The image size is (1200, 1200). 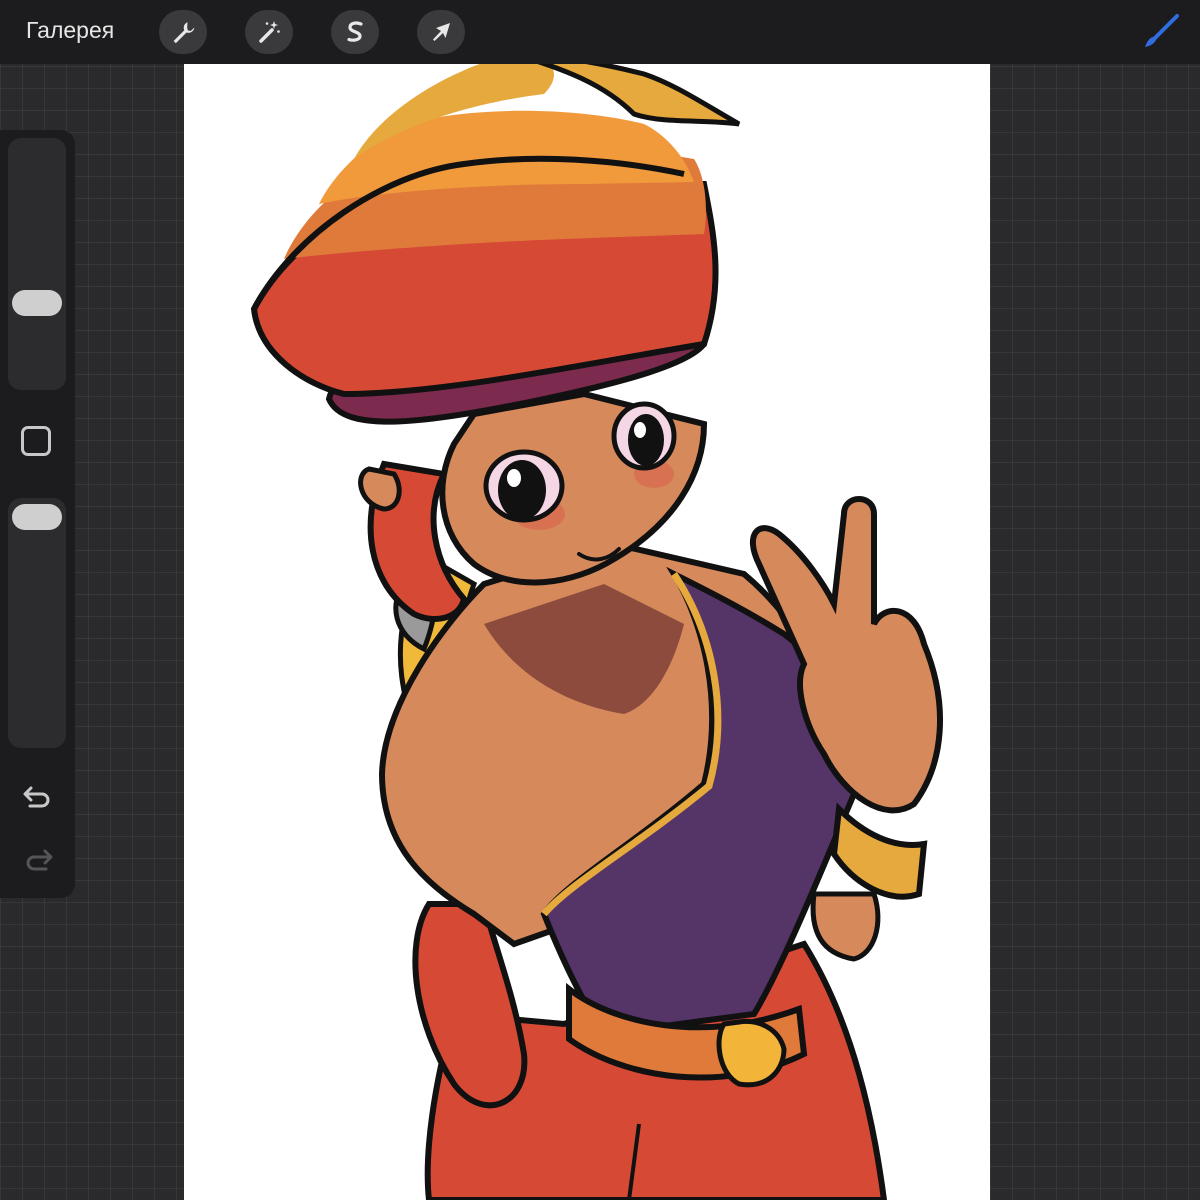 I want to click on brush-size-thumb, so click(x=37, y=303).